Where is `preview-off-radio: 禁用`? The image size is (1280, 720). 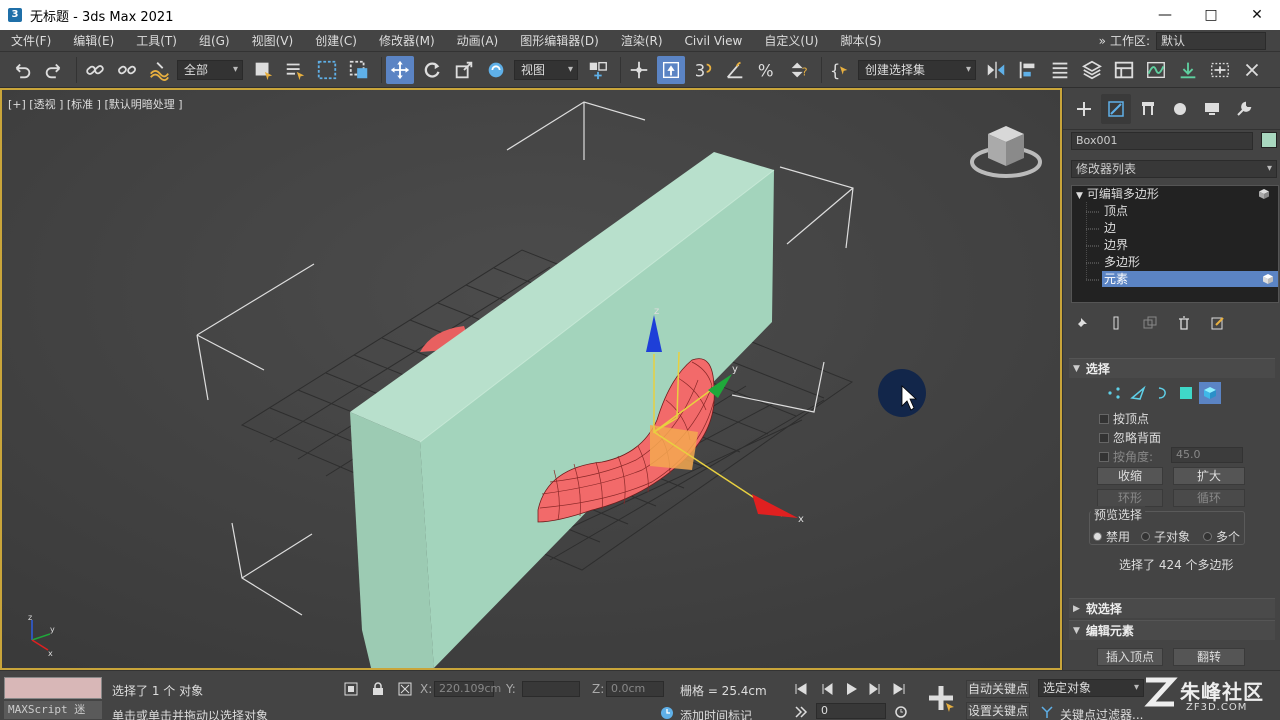 preview-off-radio: 禁用 is located at coordinates (1111, 536).